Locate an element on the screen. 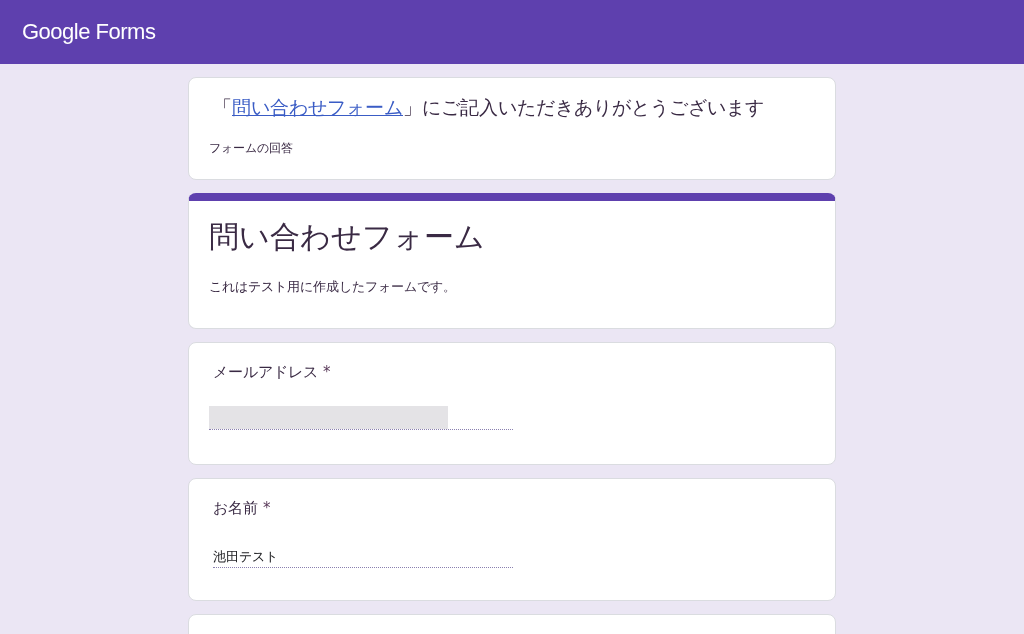  app-logo: Google Forms is located at coordinates (89, 32).